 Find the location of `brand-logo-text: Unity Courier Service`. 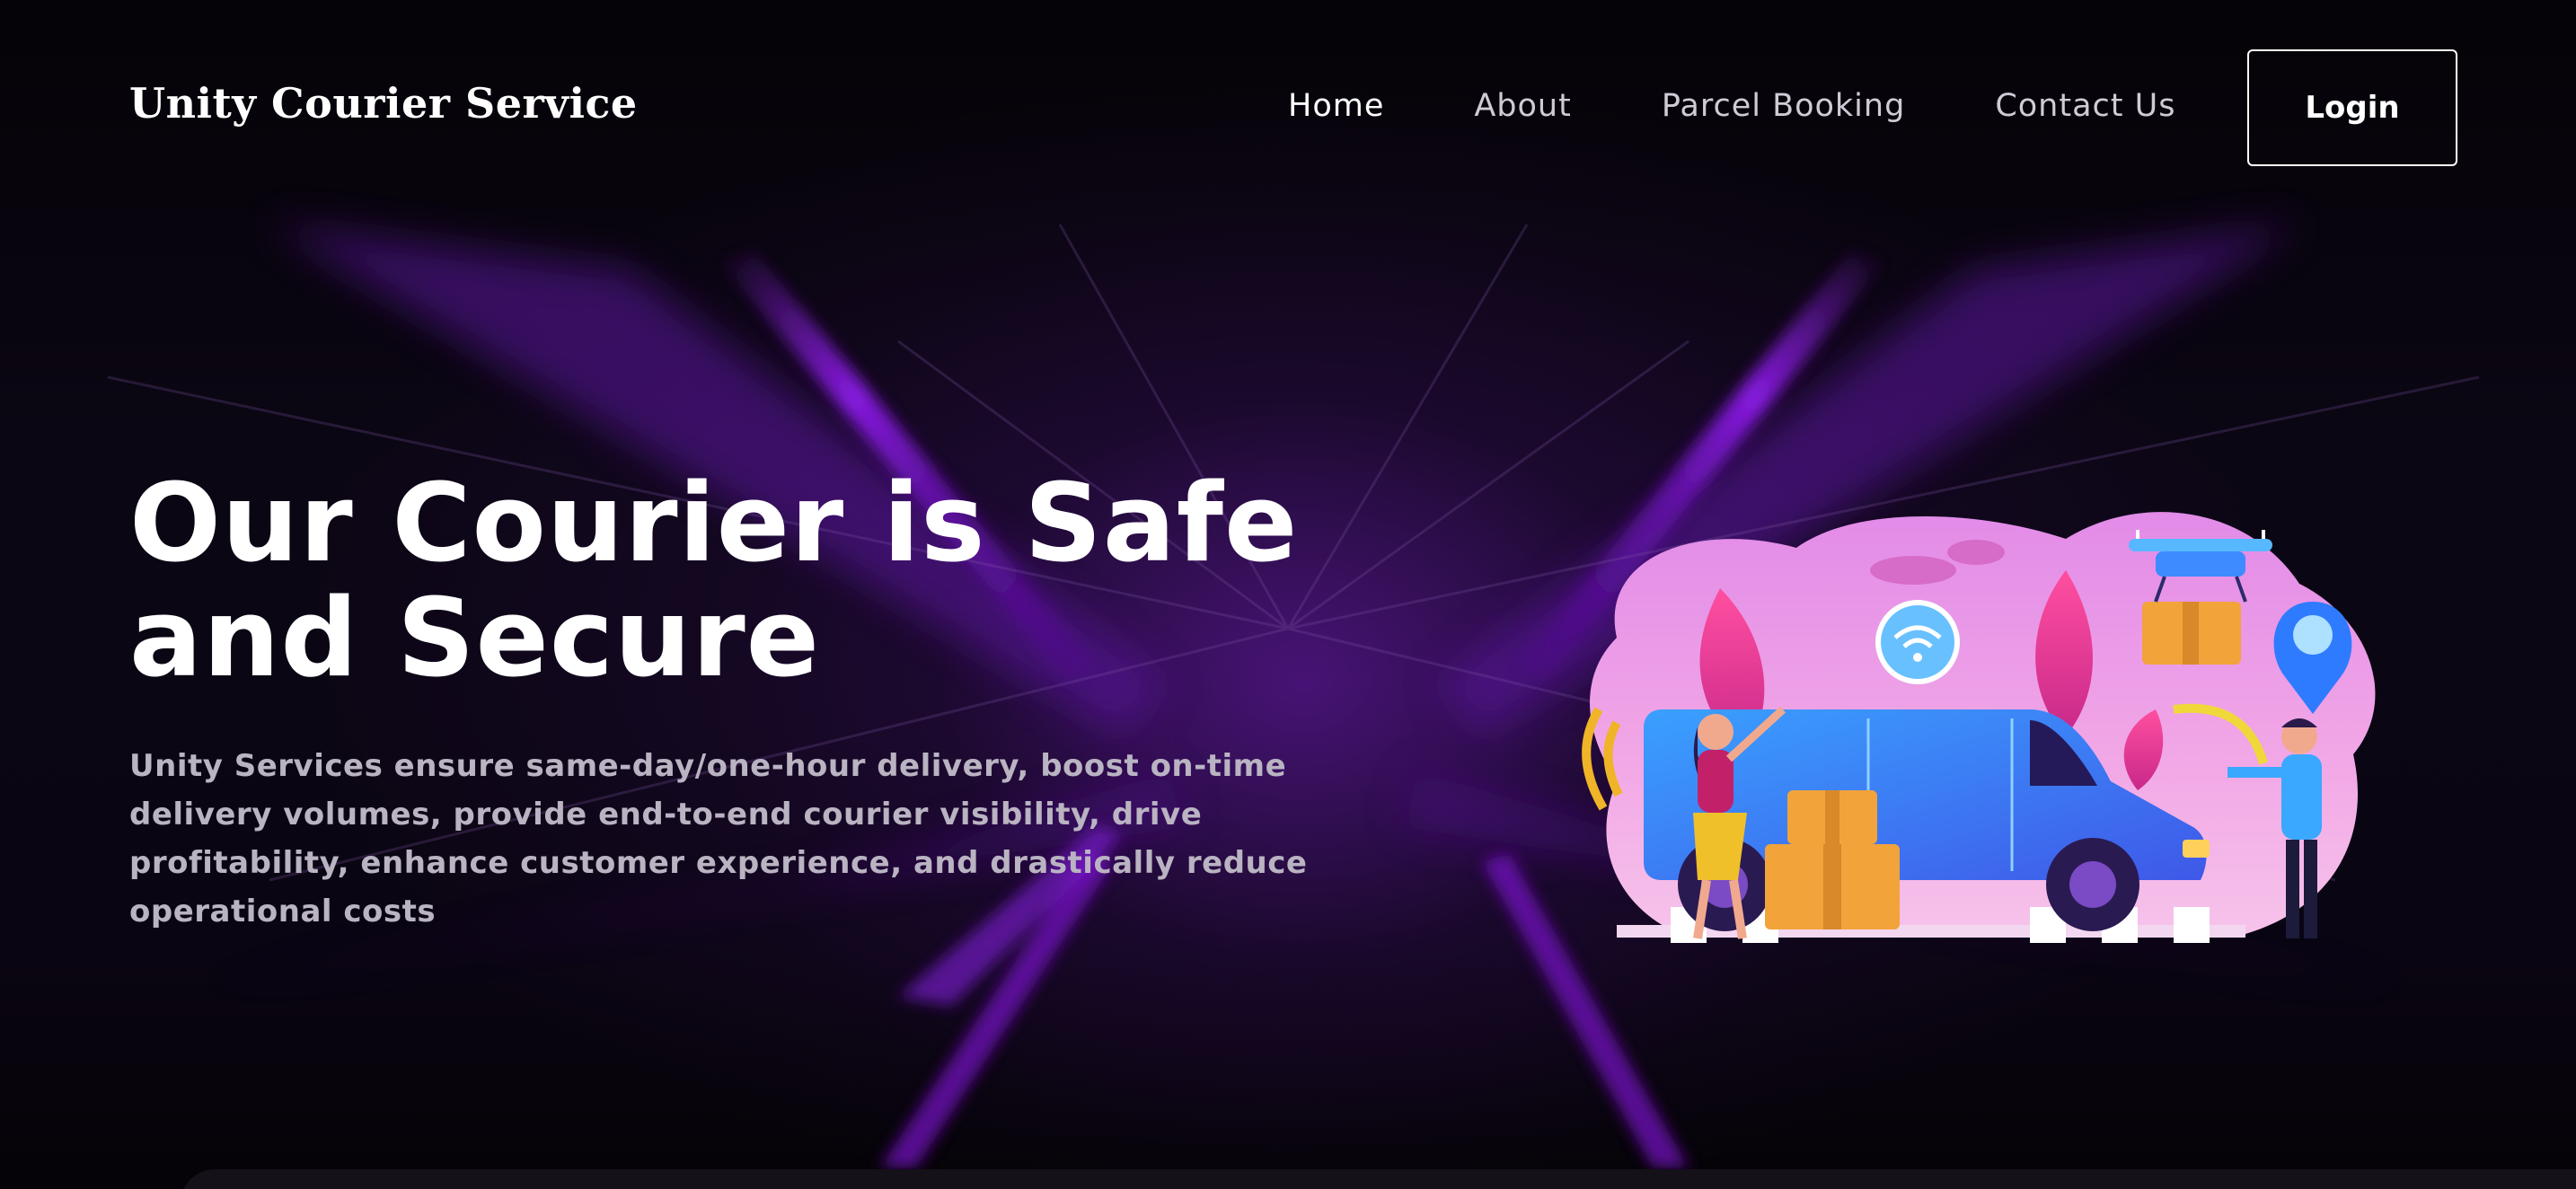

brand-logo-text: Unity Courier Service is located at coordinates (383, 103).